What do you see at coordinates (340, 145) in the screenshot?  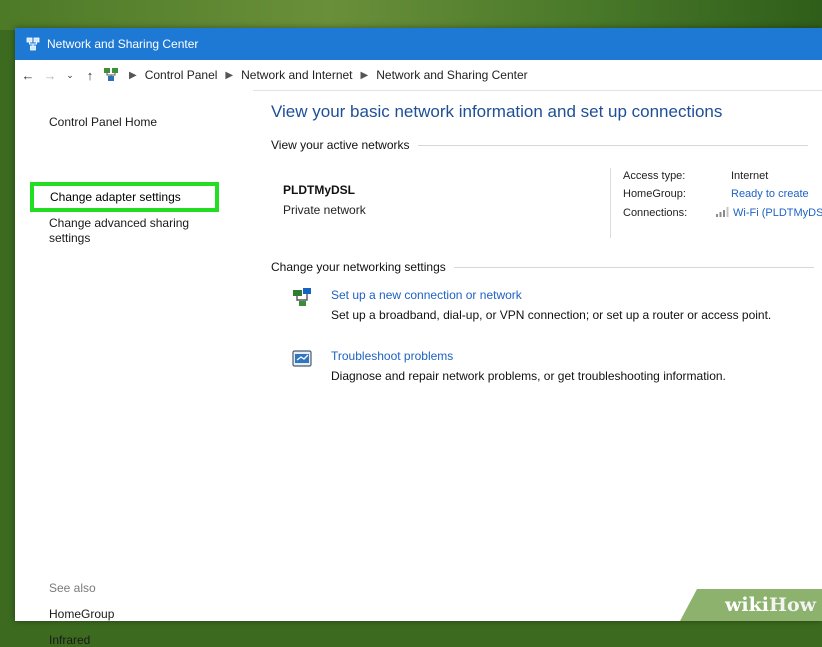 I see `active-networks-label: View your active networks` at bounding box center [340, 145].